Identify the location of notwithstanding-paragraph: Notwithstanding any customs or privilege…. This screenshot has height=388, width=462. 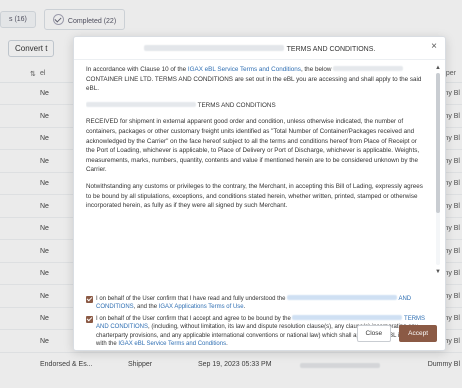
(254, 196).